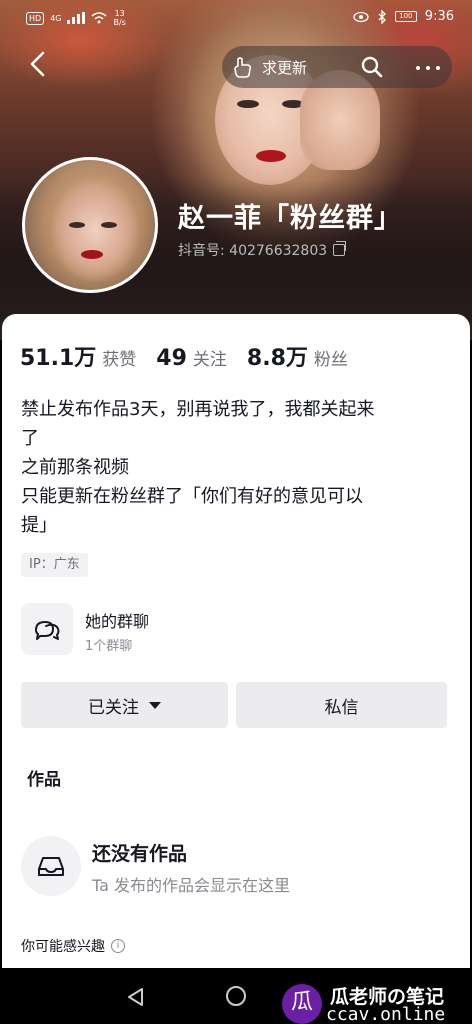 The height and width of the screenshot is (1024, 472). What do you see at coordinates (285, 67) in the screenshot?
I see `request-update-label: 求更新` at bounding box center [285, 67].